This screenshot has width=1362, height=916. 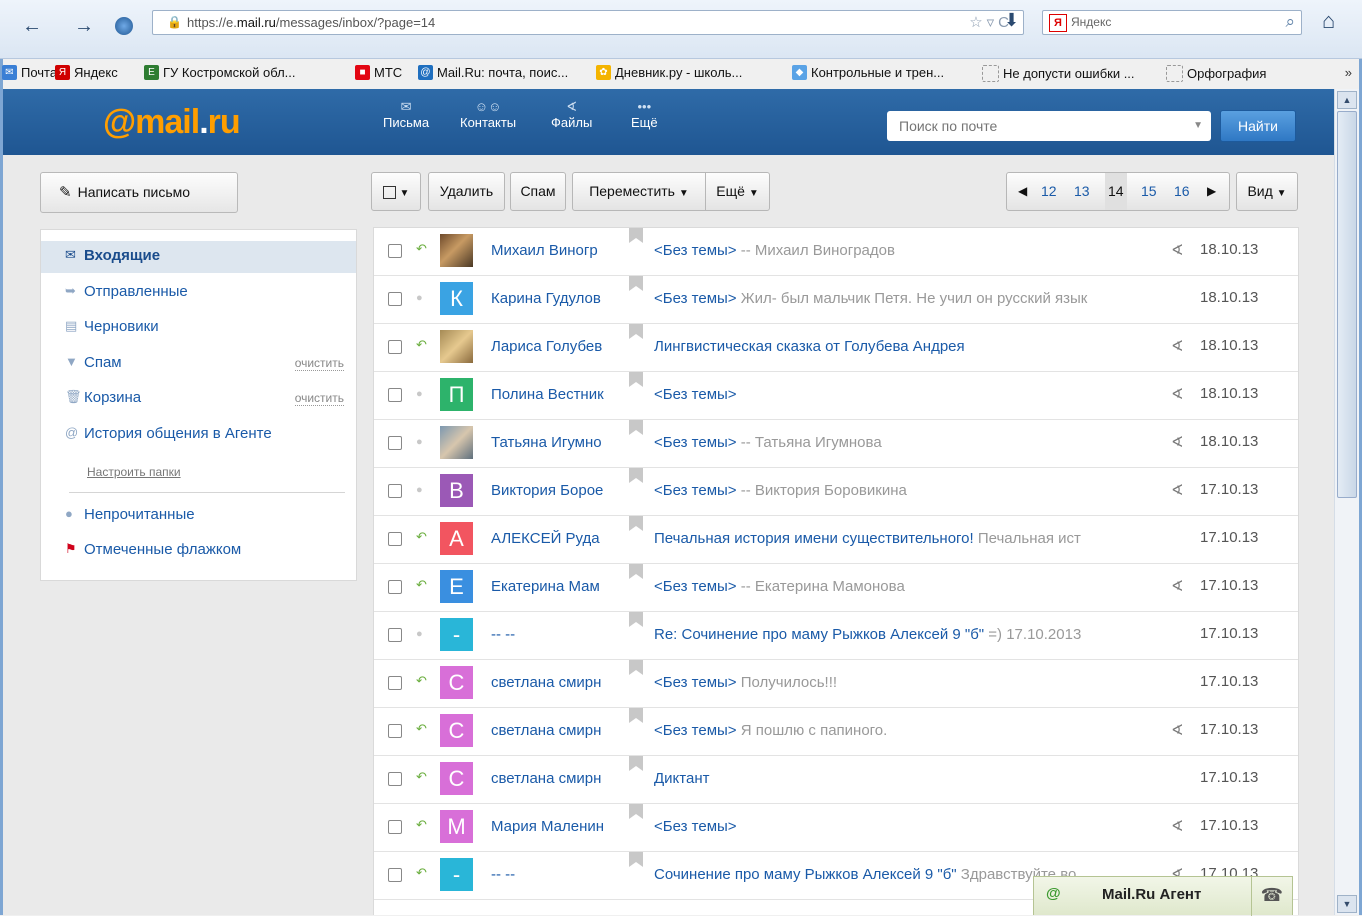 I want to click on page-16: 16, so click(x=1182, y=191).